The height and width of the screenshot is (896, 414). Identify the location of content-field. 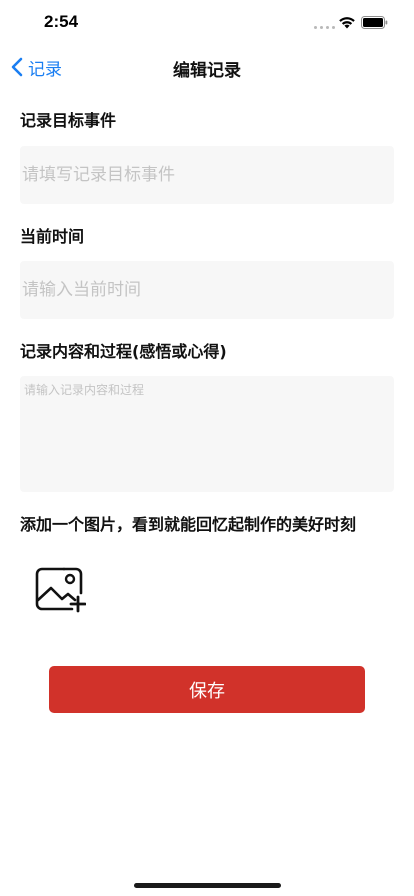
(207, 434).